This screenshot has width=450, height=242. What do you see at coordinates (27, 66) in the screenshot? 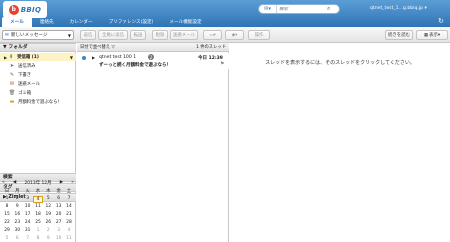
I see `folder-label: 送信済み` at bounding box center [27, 66].